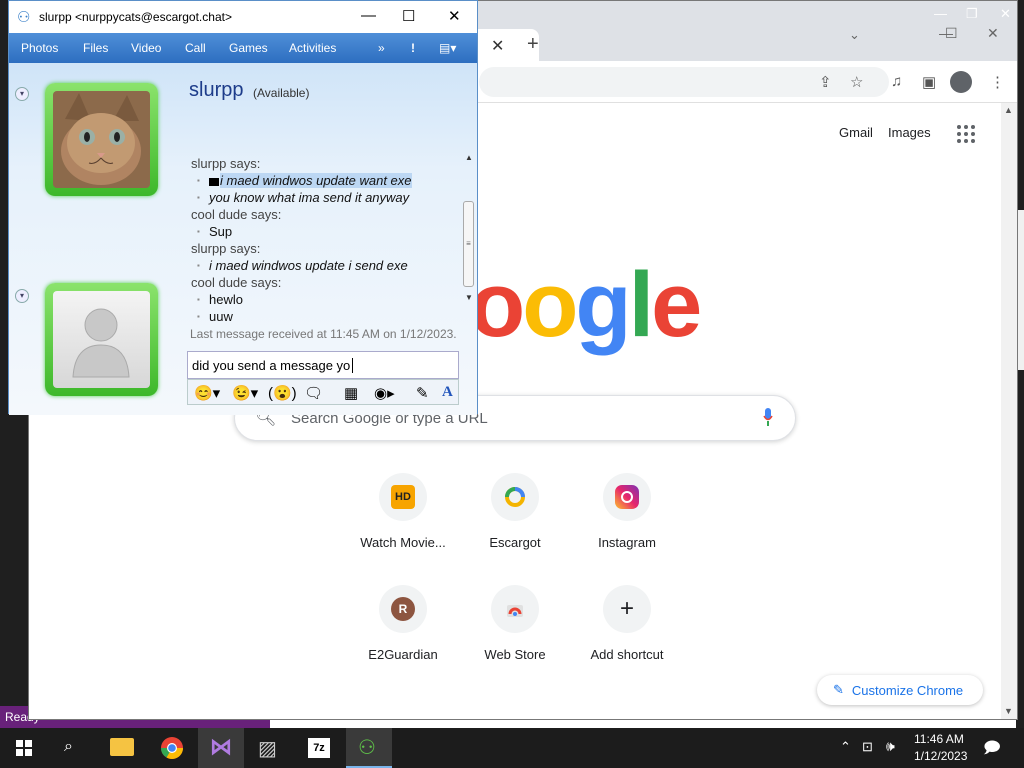 Image resolution: width=1024 pixels, height=768 pixels. I want to click on display-options-icon: ▤▾, so click(447, 48).